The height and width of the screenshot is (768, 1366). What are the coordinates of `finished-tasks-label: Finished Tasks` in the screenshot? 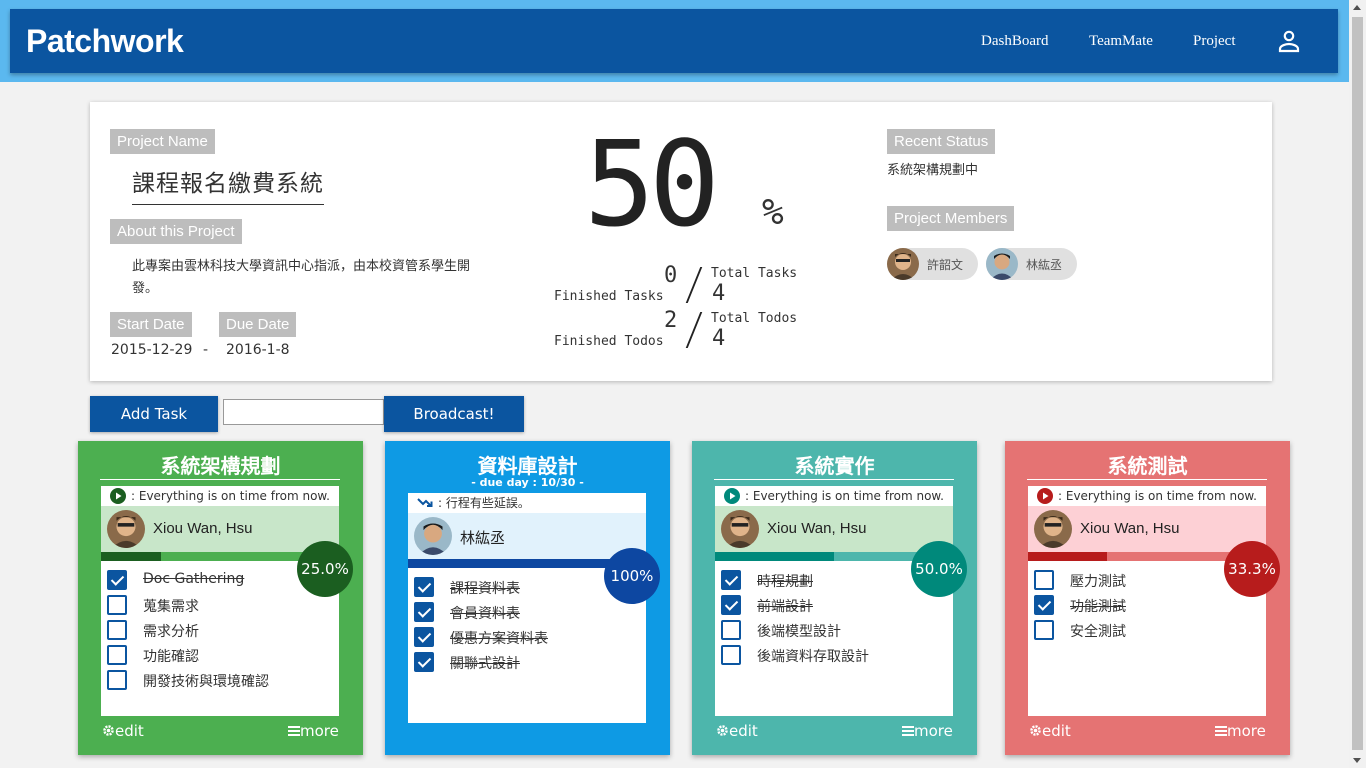 It's located at (609, 296).